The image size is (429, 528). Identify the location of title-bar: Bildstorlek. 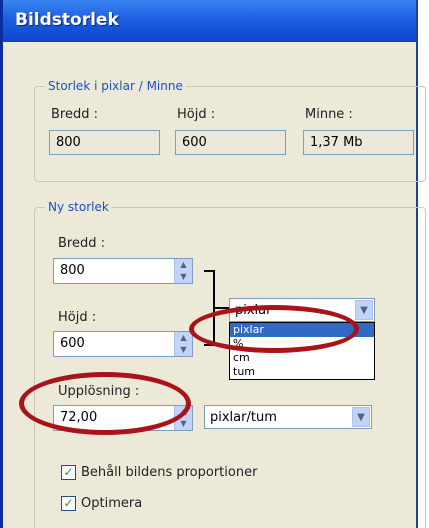
(209, 21).